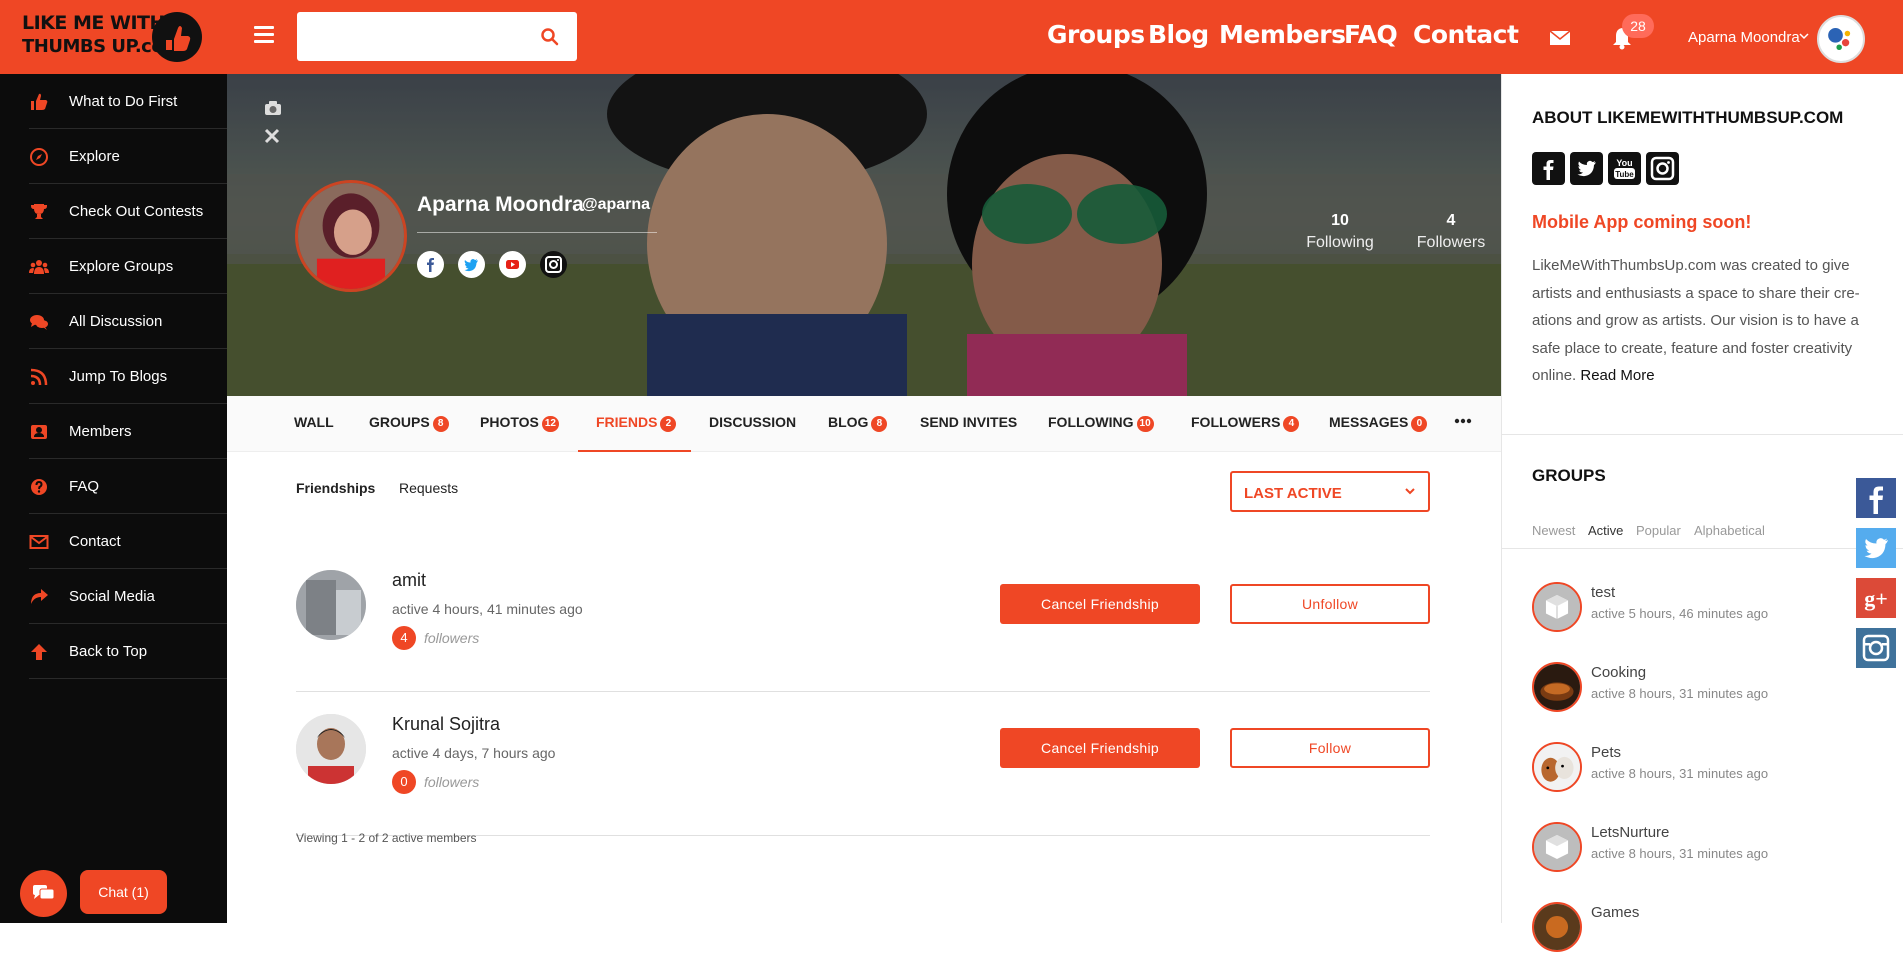 This screenshot has width=1903, height=972. I want to click on twitter-share-icon, so click(1876, 548).